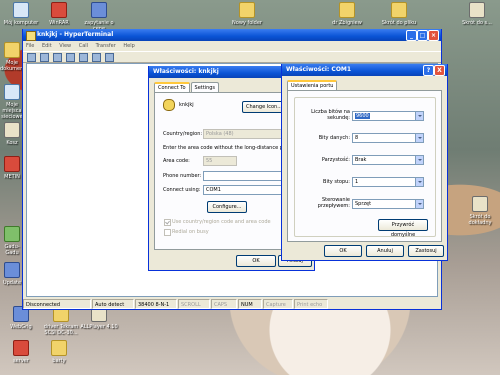 The width and height of the screenshot is (500, 375). I want to click on menu-bar: File Edit View Call Transfer Help, so click(232, 46).